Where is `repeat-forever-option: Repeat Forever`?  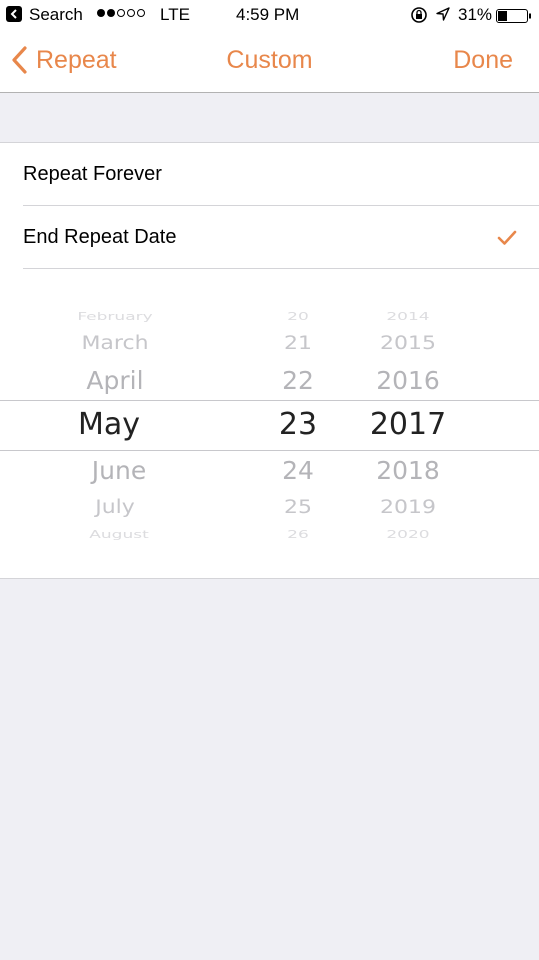
repeat-forever-option: Repeat Forever is located at coordinates (269, 174).